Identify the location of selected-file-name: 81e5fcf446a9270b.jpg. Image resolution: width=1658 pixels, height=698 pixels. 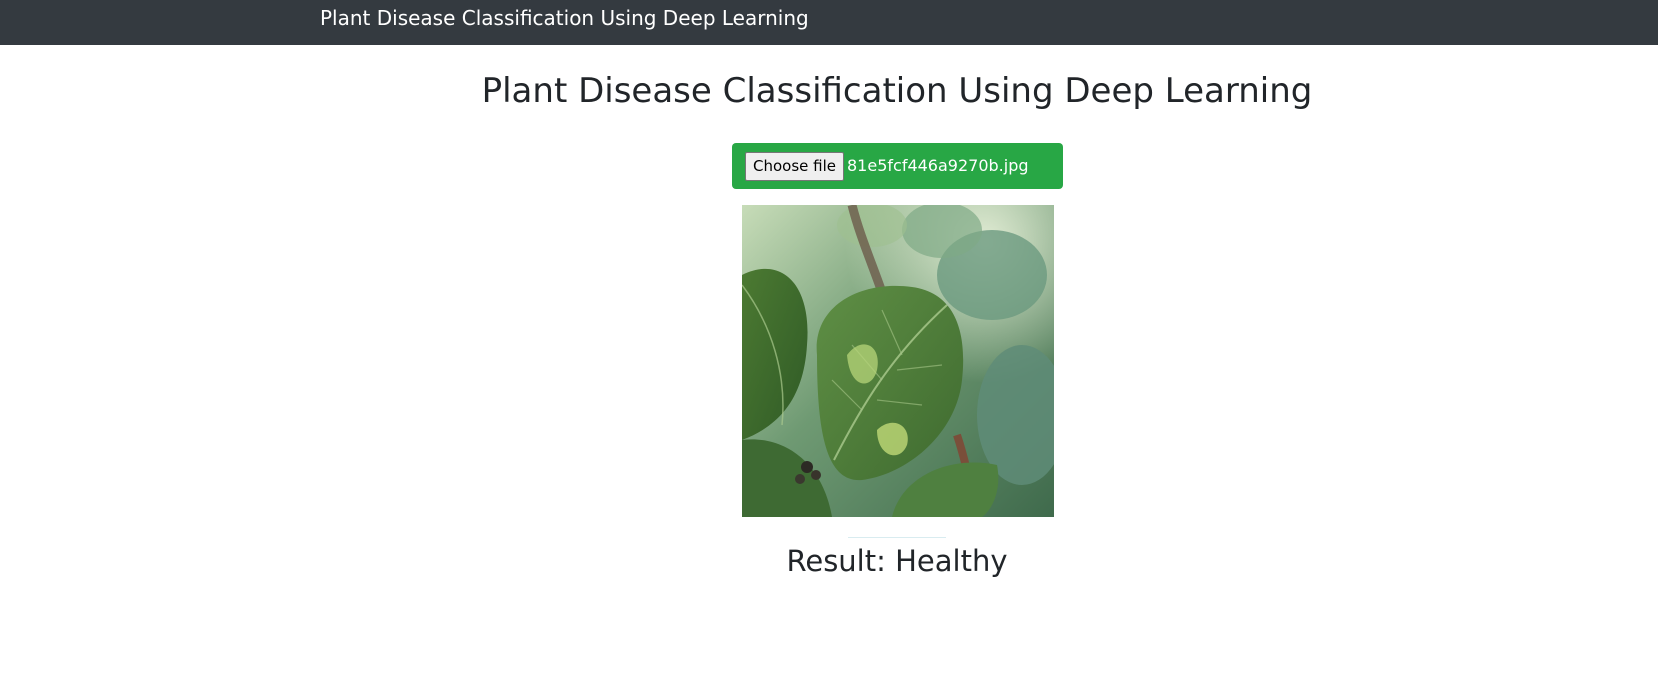
(938, 165).